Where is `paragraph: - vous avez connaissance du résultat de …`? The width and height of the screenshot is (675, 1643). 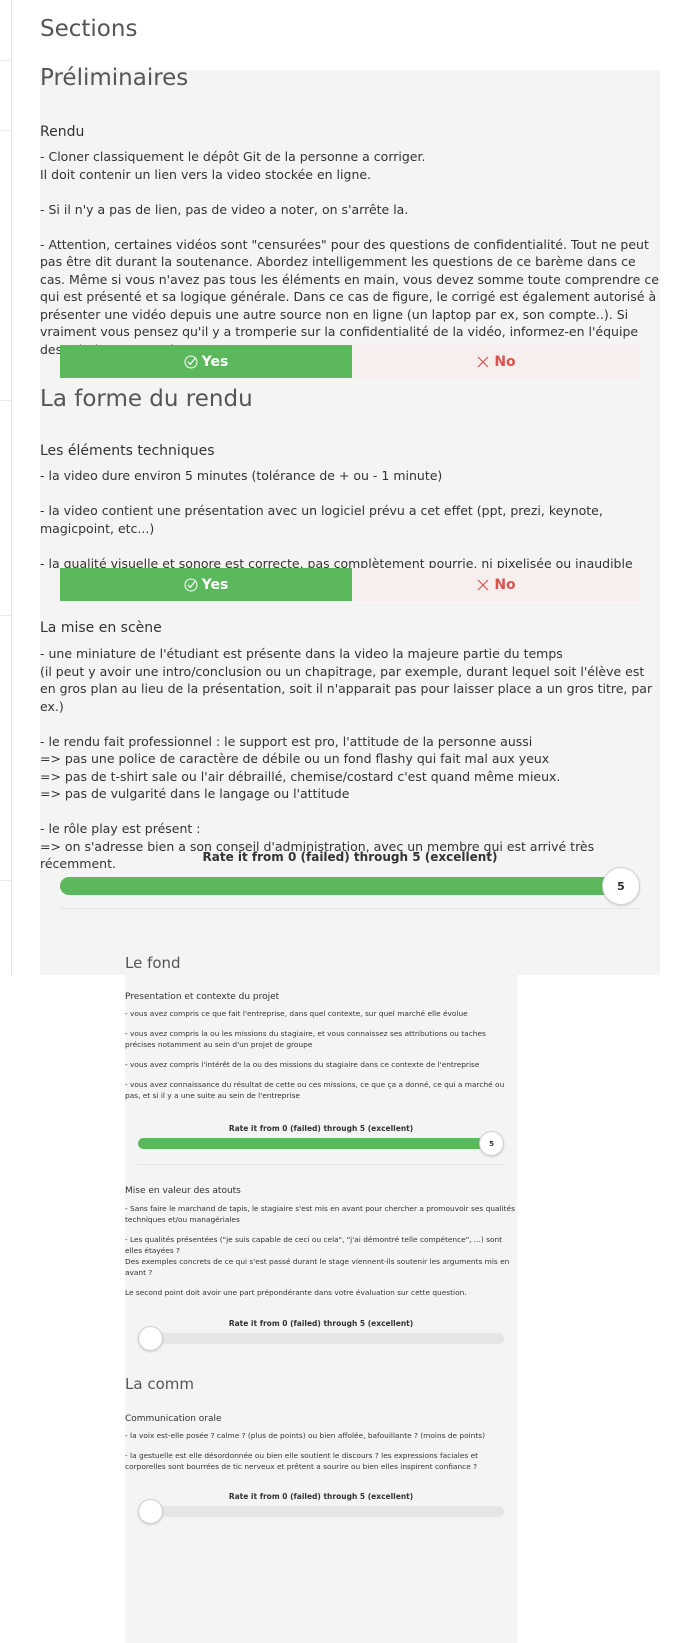 paragraph: - vous avez connaissance du résultat de … is located at coordinates (315, 1090).